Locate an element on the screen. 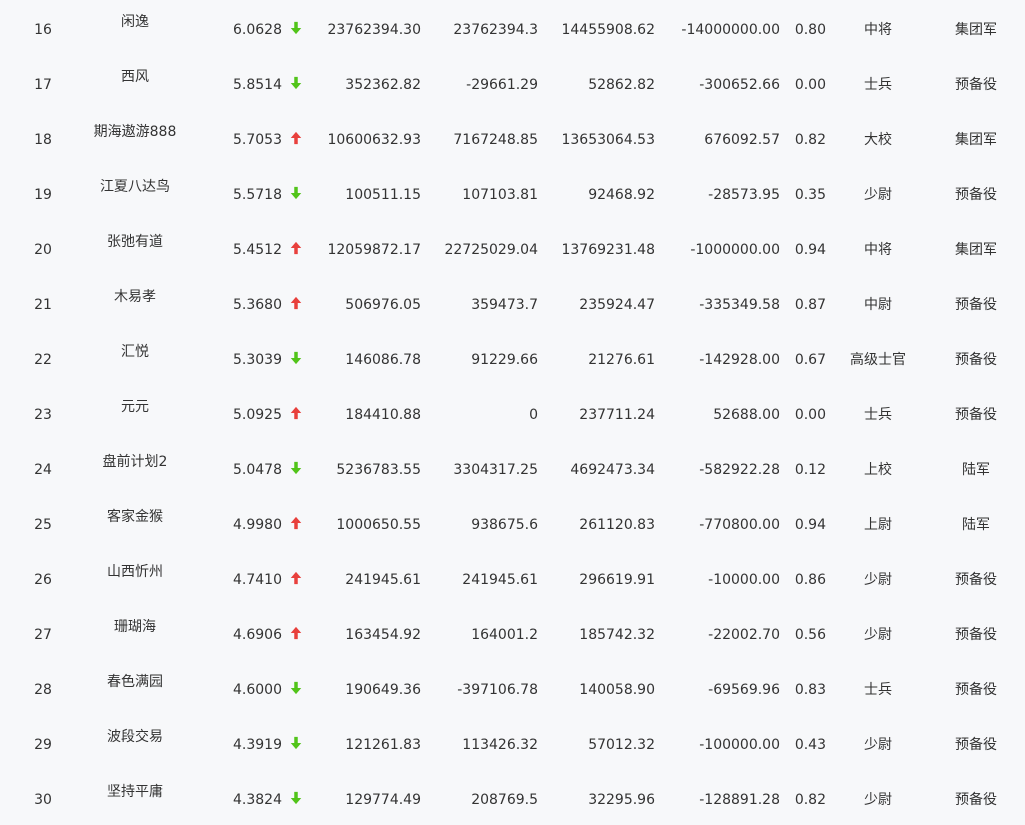 The height and width of the screenshot is (825, 1025). value-cell-1: 163454.92 is located at coordinates (383, 635).